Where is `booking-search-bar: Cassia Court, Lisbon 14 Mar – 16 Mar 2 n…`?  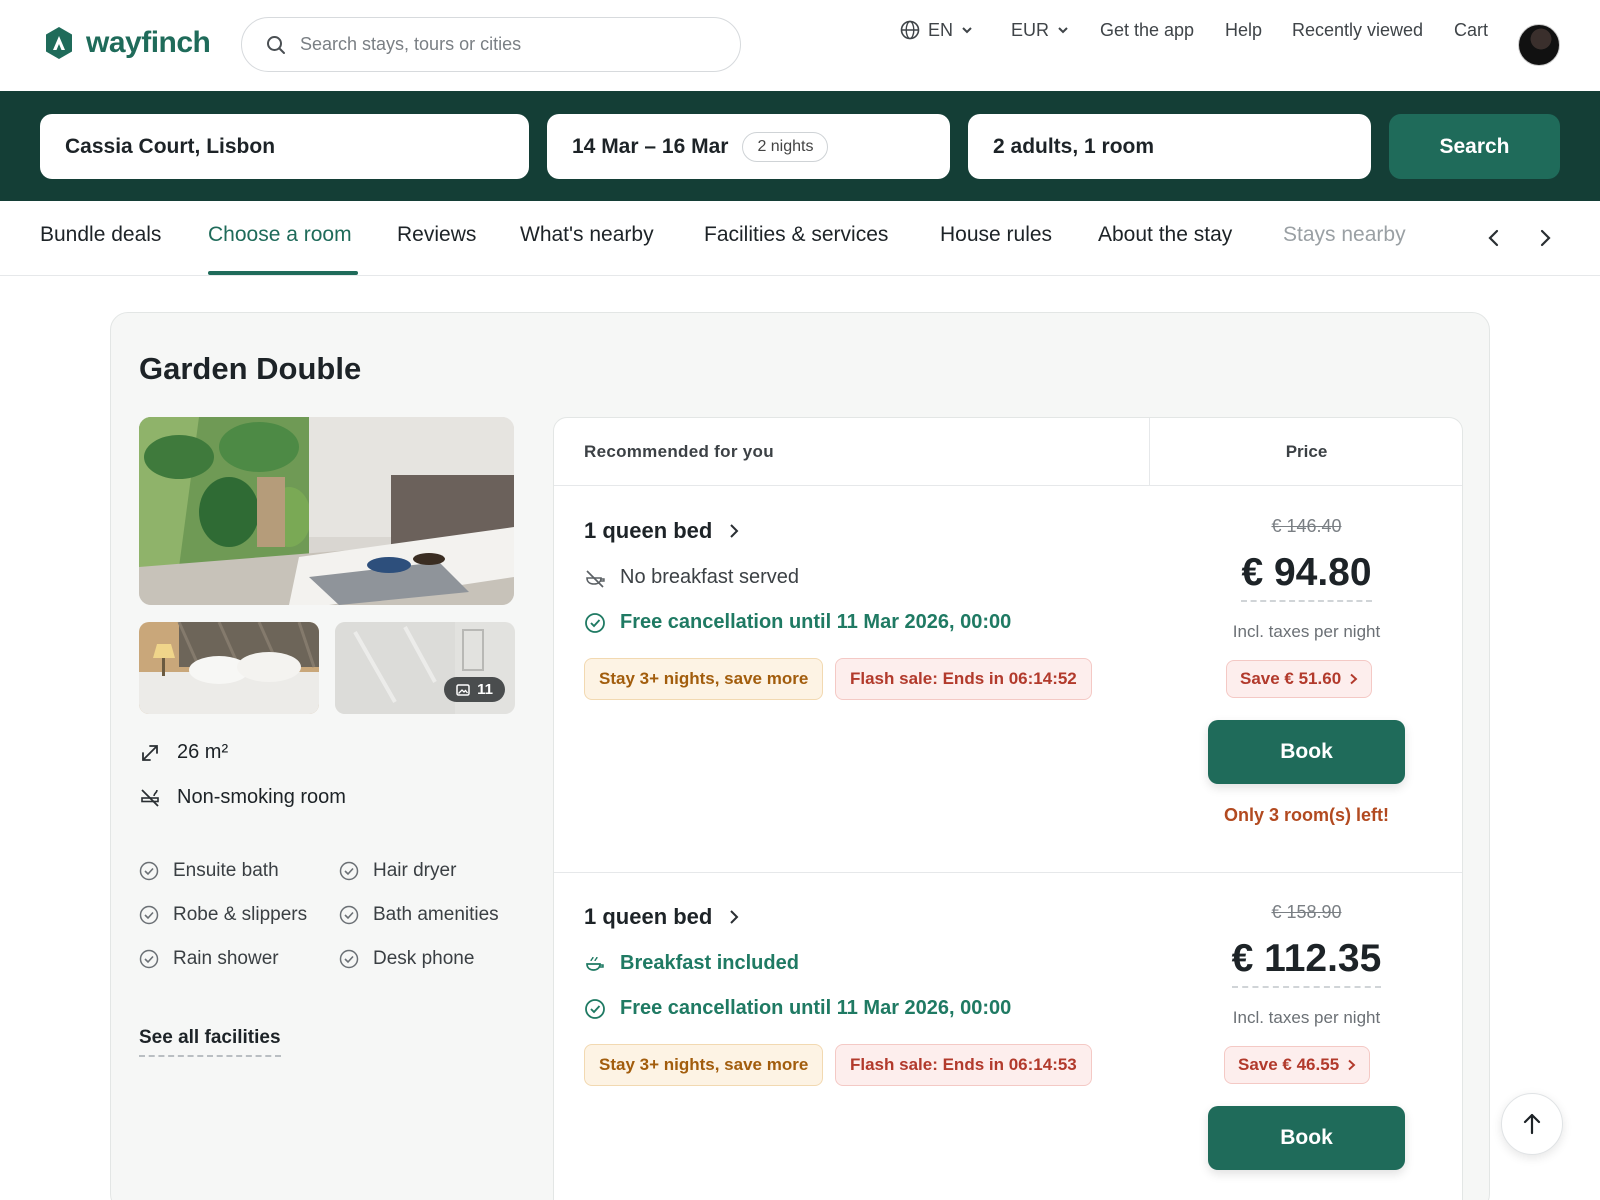 booking-search-bar: Cassia Court, Lisbon 14 Mar – 16 Mar 2 n… is located at coordinates (800, 146).